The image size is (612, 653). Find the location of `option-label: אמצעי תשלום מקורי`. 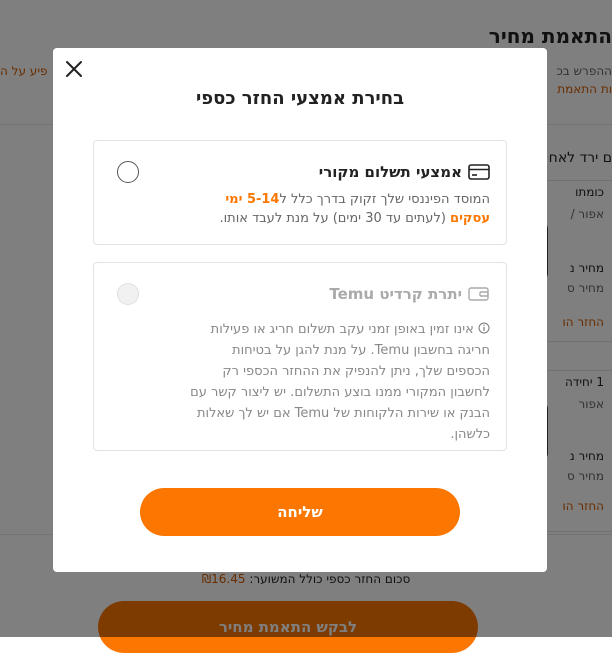

option-label: אמצעי תשלום מקורי is located at coordinates (390, 172).